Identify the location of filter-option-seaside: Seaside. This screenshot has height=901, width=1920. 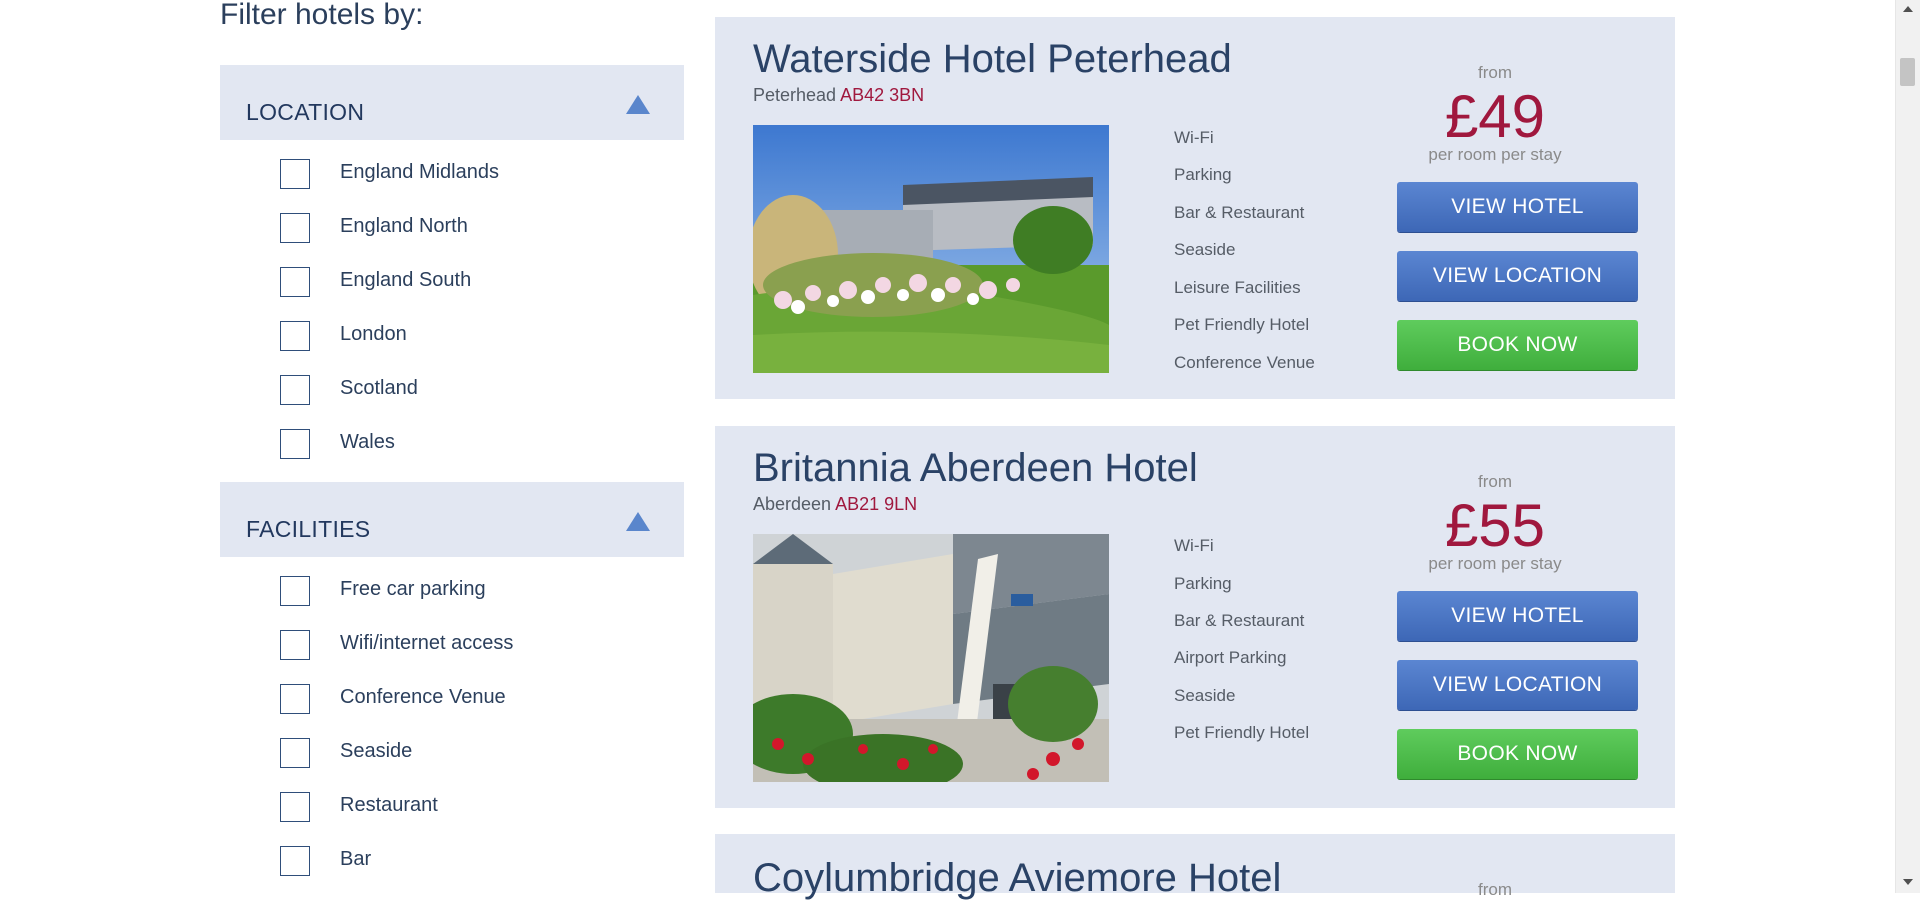
(470, 754).